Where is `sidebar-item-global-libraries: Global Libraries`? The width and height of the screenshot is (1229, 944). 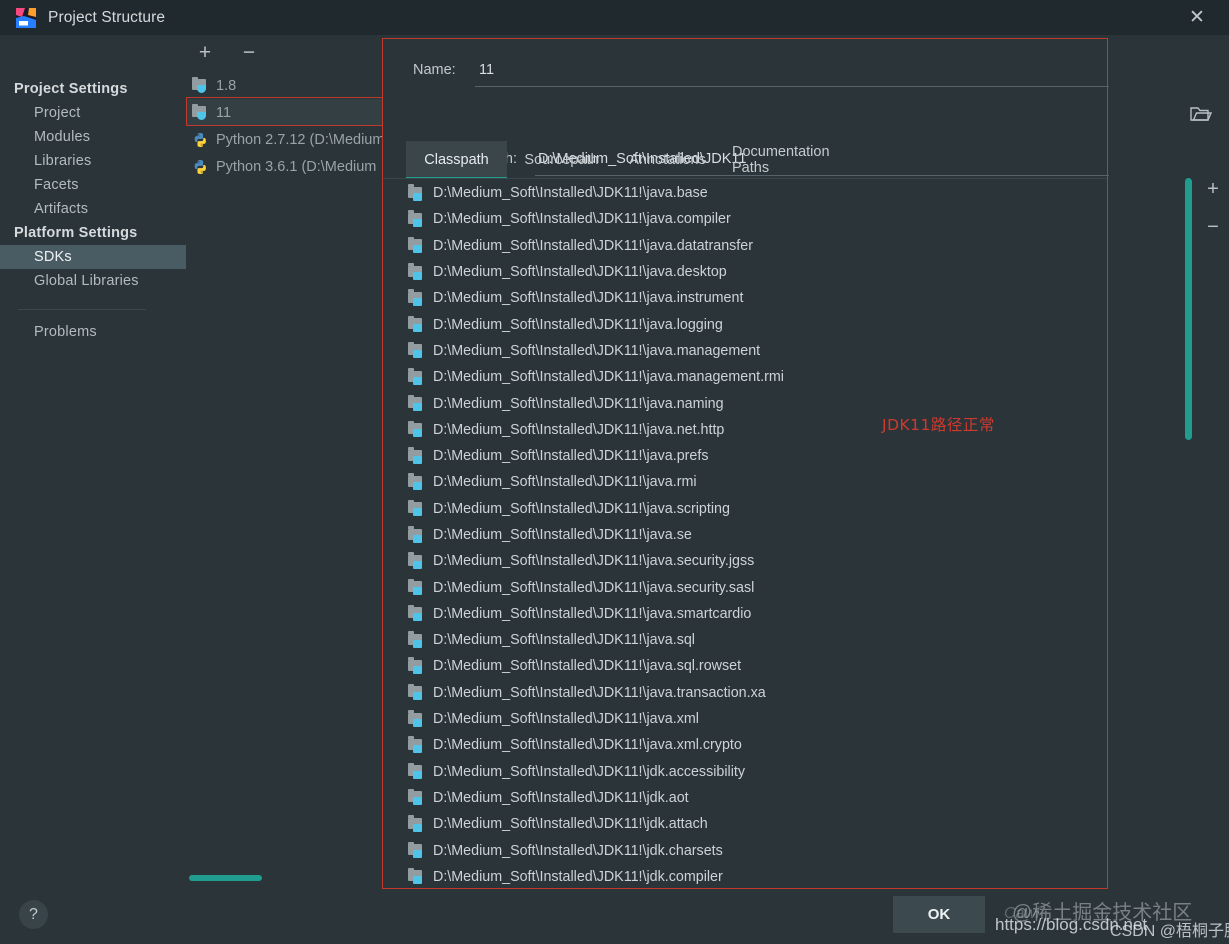
sidebar-item-global-libraries: Global Libraries is located at coordinates (93, 281).